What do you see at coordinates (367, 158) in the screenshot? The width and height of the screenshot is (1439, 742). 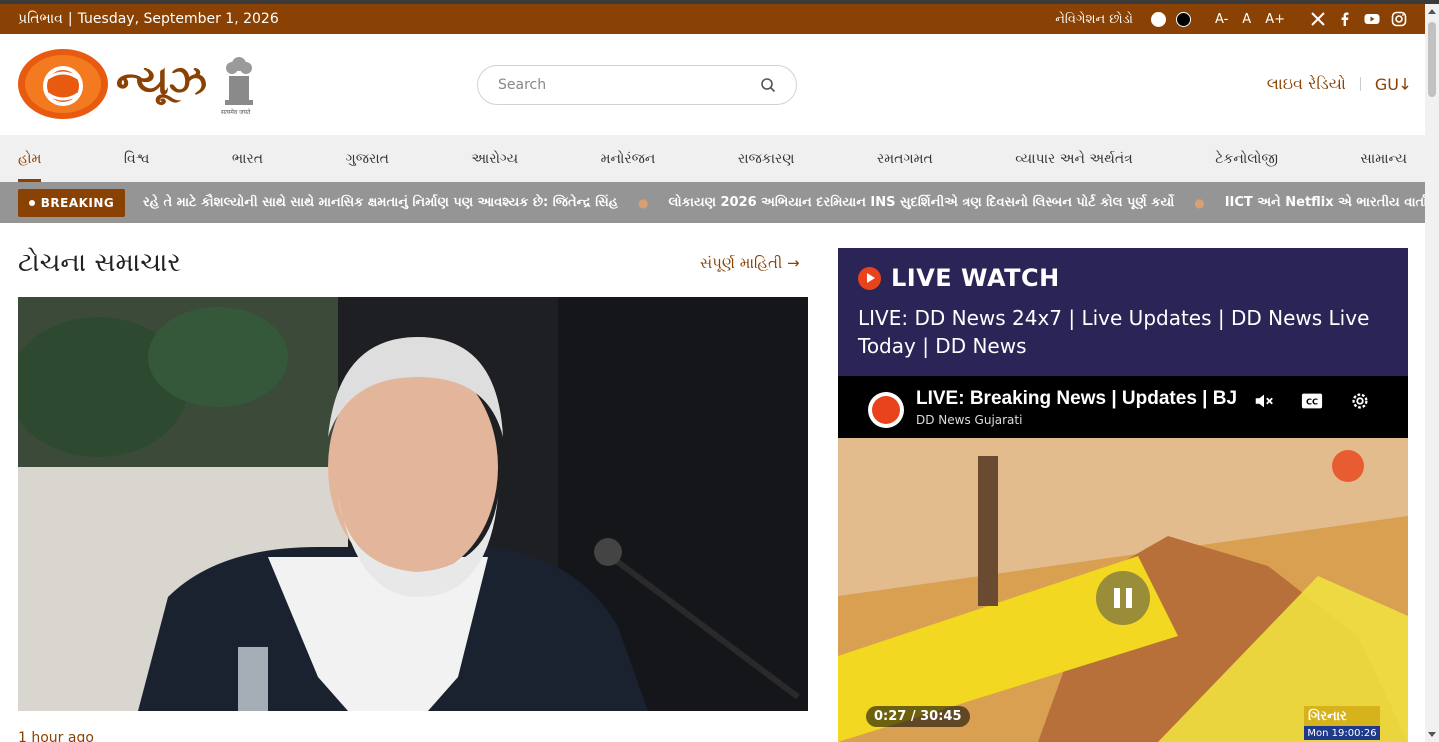 I see `nav-item-gujarat: ગુજરાત` at bounding box center [367, 158].